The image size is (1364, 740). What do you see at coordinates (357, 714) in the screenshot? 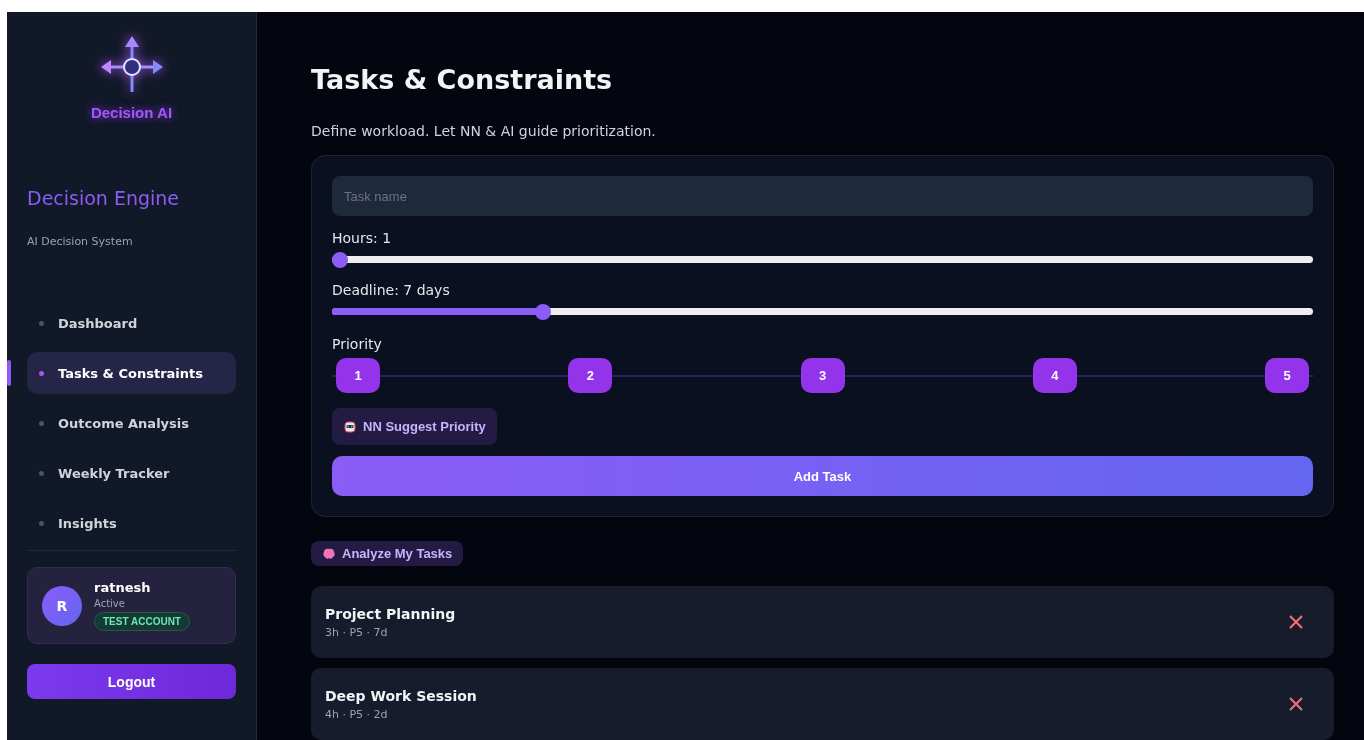
I see `task-meta: 4h · P5 · 2d` at bounding box center [357, 714].